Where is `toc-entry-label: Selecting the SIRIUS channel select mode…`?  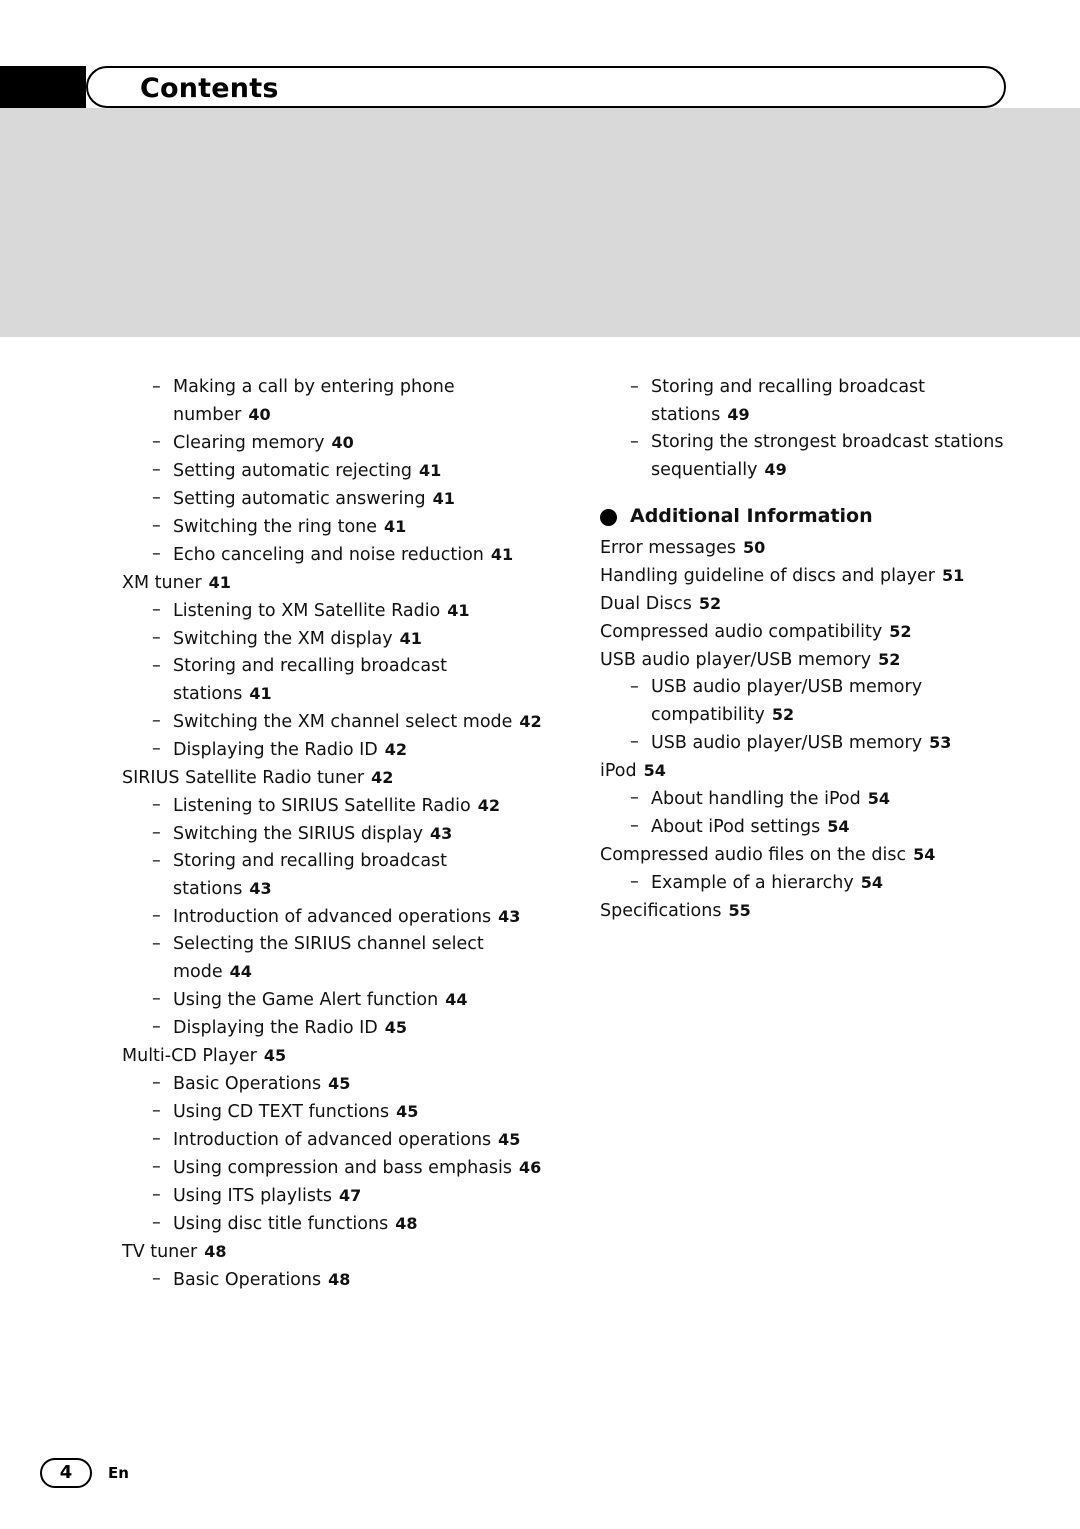 toc-entry-label: Selecting the SIRIUS channel select mode… is located at coordinates (328, 958).